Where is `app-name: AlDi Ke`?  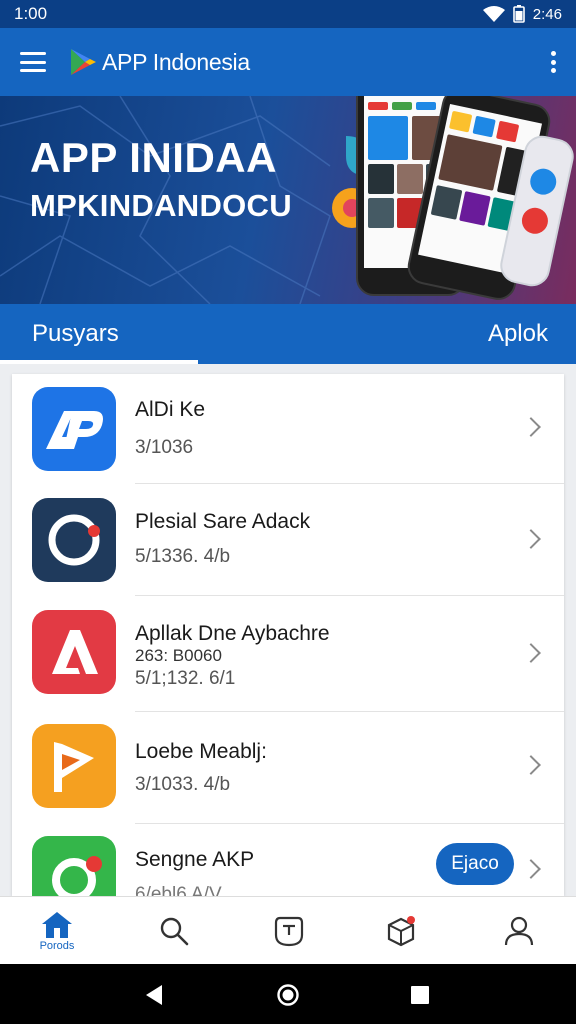
app-name: AlDi Ke is located at coordinates (170, 409).